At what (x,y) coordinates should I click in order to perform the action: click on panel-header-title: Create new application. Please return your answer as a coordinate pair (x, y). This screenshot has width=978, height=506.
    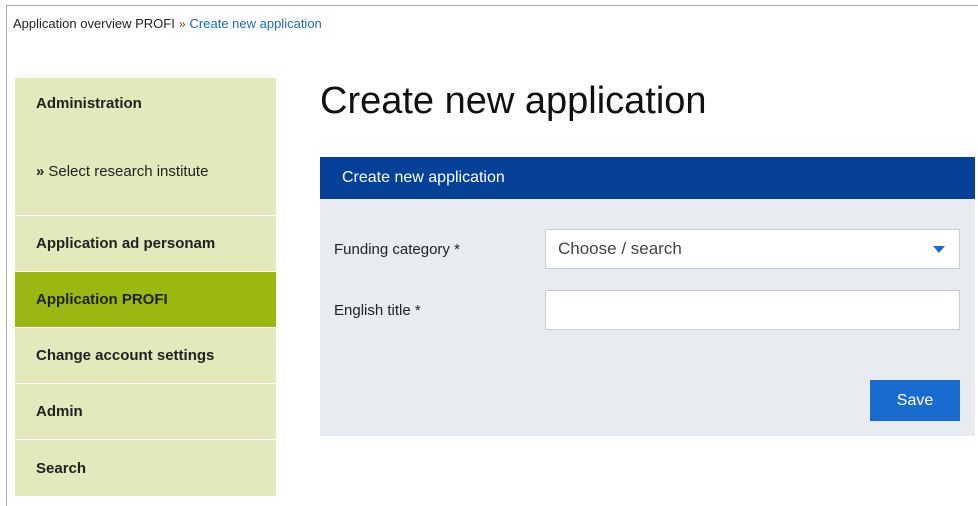
    Looking at the image, I should click on (423, 177).